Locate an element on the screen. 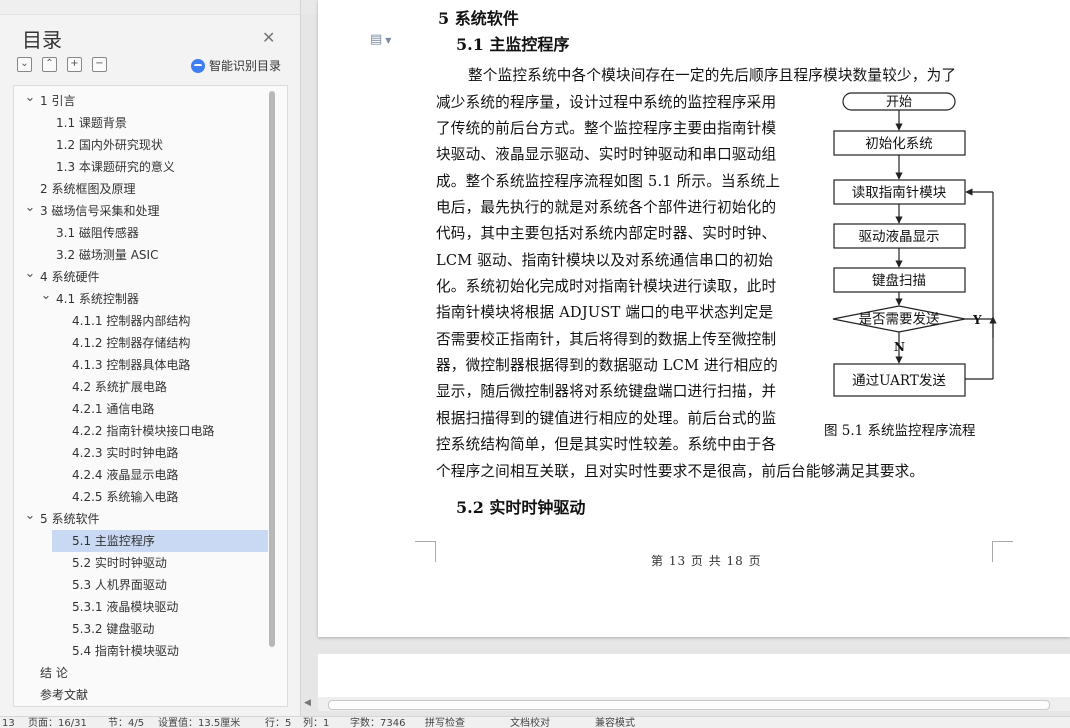  flow-start-label: 开始 is located at coordinates (899, 102).